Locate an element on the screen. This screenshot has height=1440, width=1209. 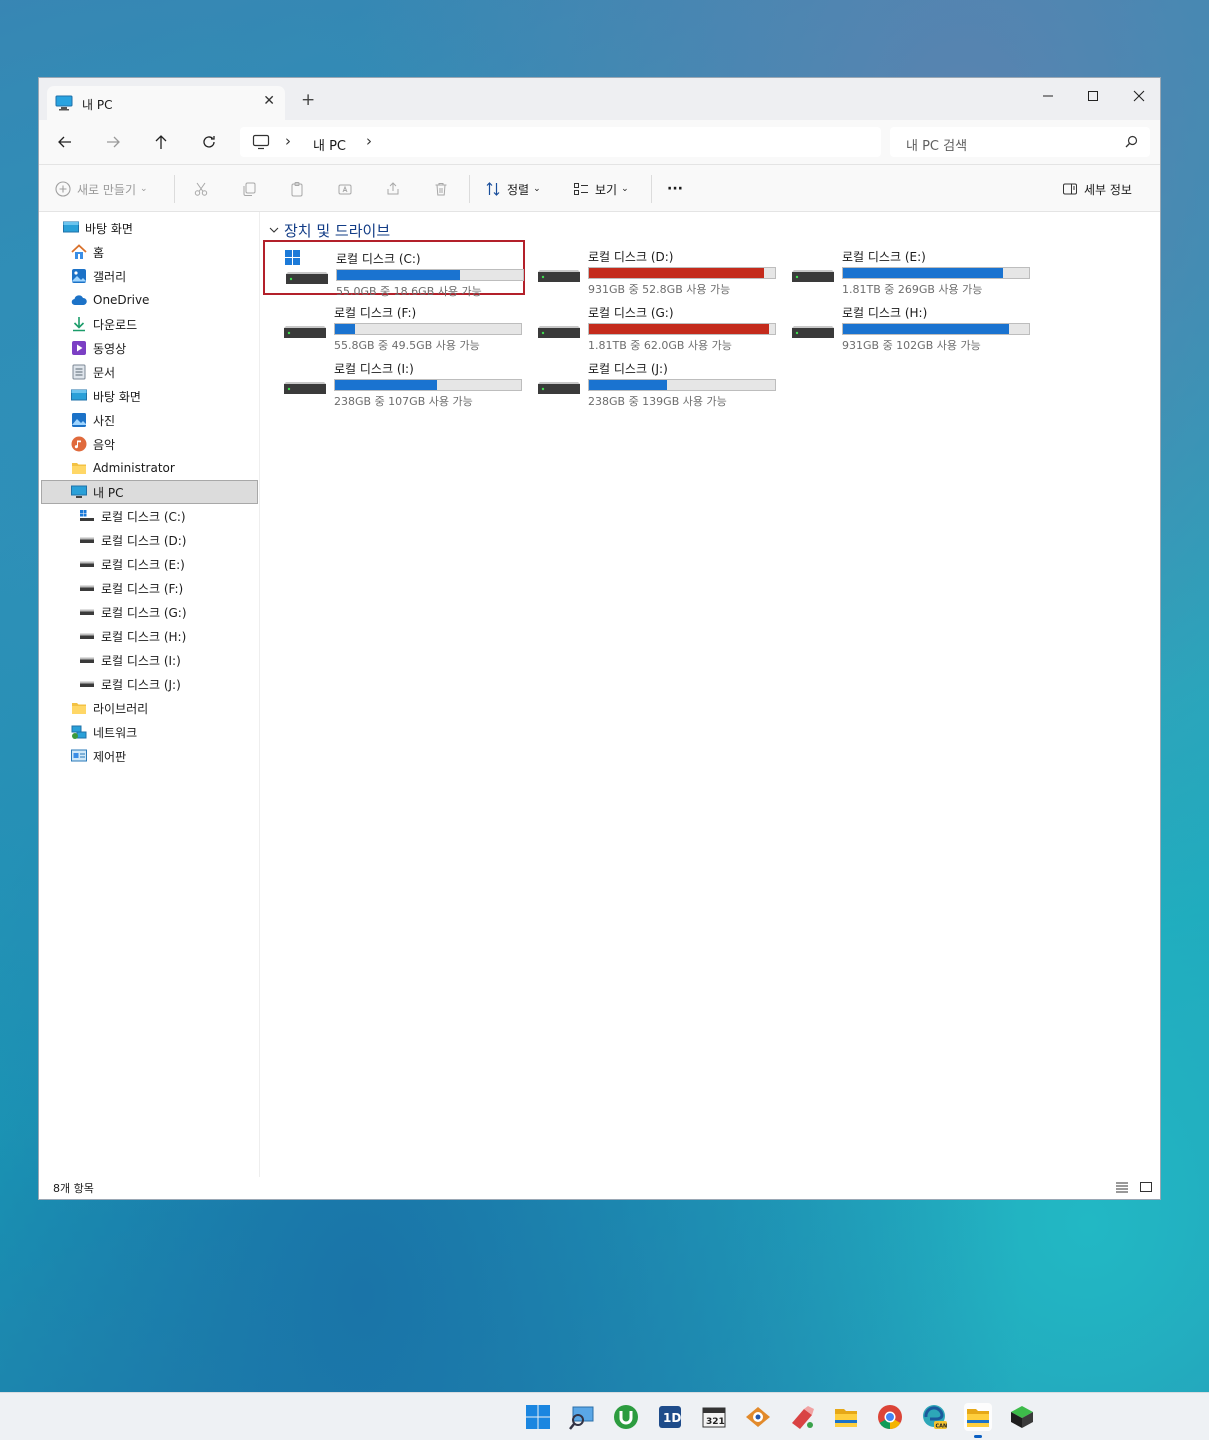
drive-tile-j: 로컬 디스크 (J:) 238GB 중 139GB 사용 가능 is located at coordinates (648, 380).